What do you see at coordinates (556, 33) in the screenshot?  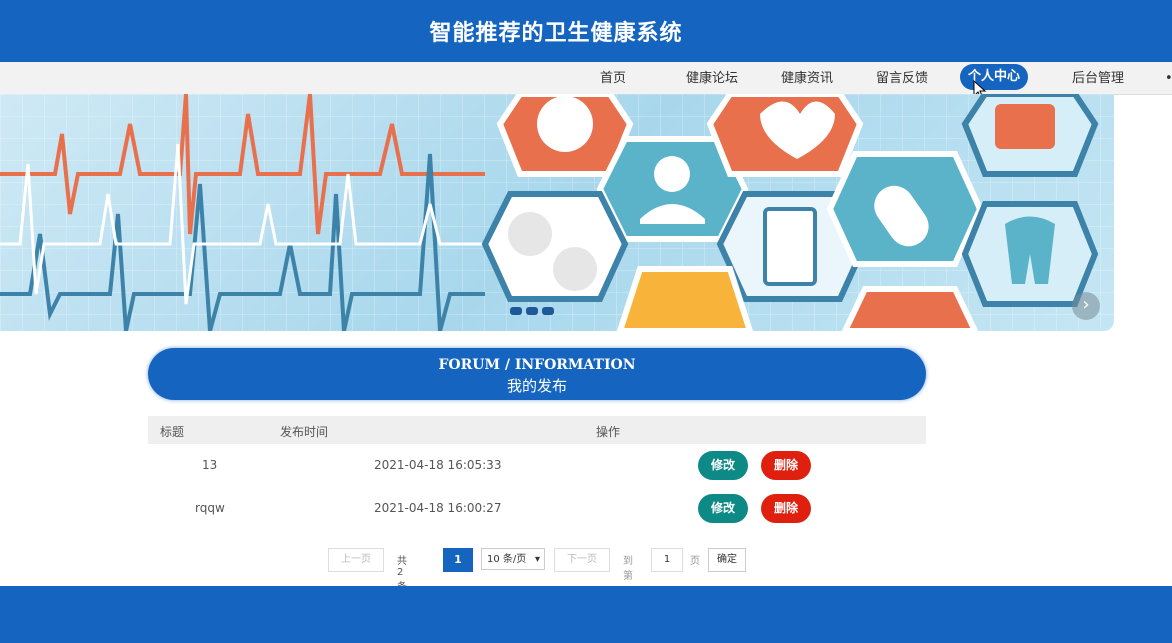 I see `site-title: 智能推荐的卫生健康系统` at bounding box center [556, 33].